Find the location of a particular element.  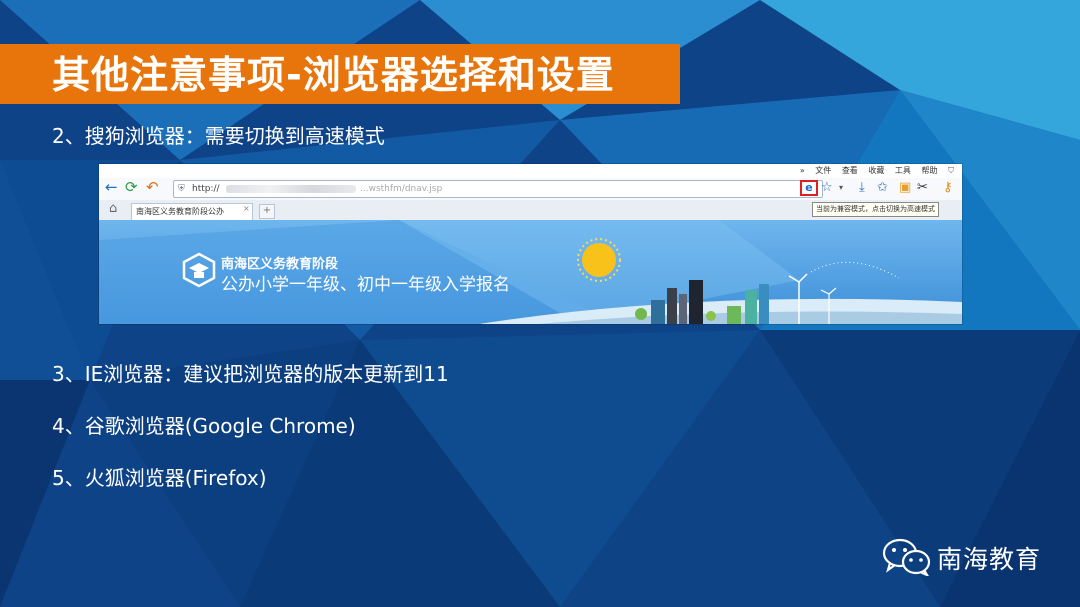

menu-tools: 工具 is located at coordinates (903, 170).